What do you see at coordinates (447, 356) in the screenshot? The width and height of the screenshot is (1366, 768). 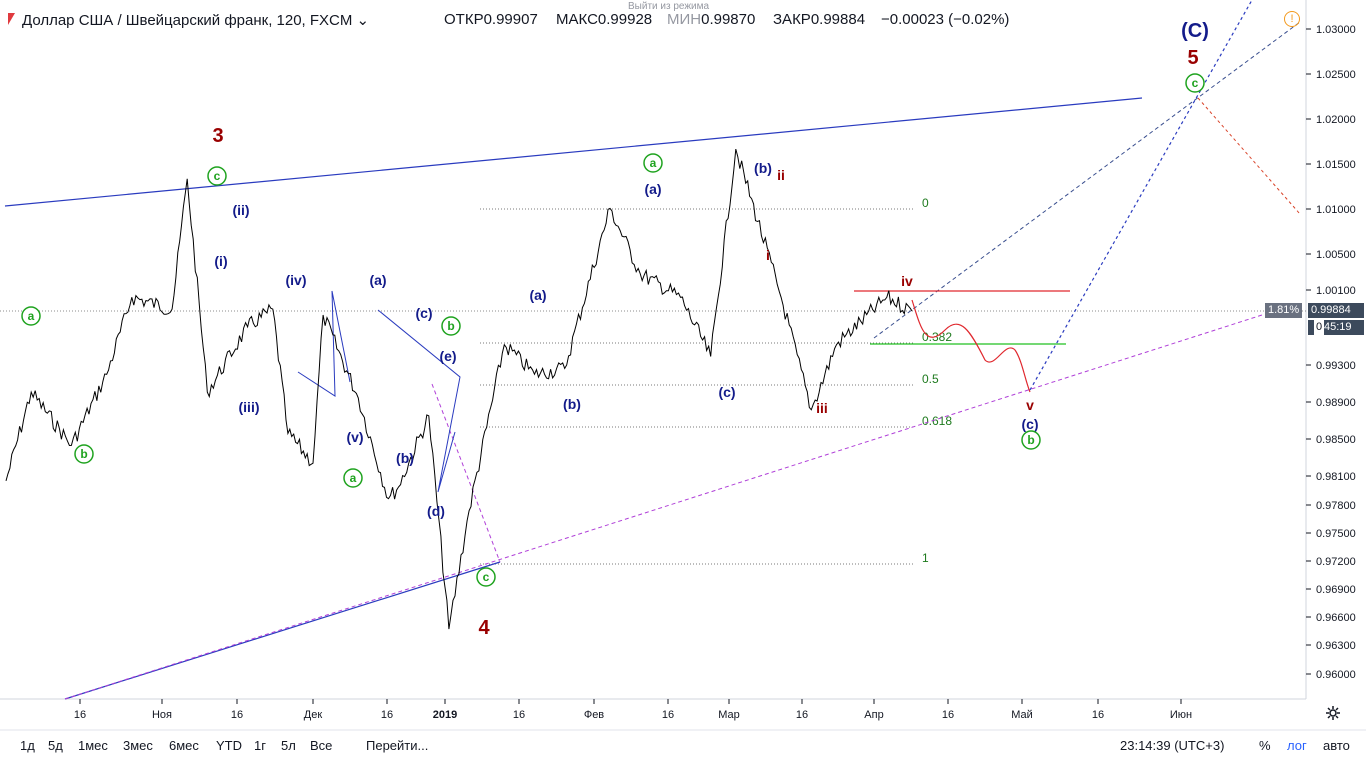 I see `blue-wave-label: (e)` at bounding box center [447, 356].